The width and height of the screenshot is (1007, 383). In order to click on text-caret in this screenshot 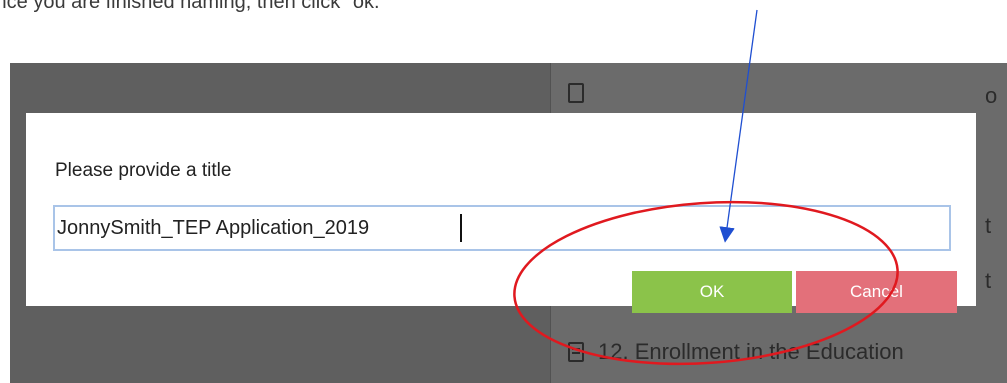, I will do `click(461, 228)`.